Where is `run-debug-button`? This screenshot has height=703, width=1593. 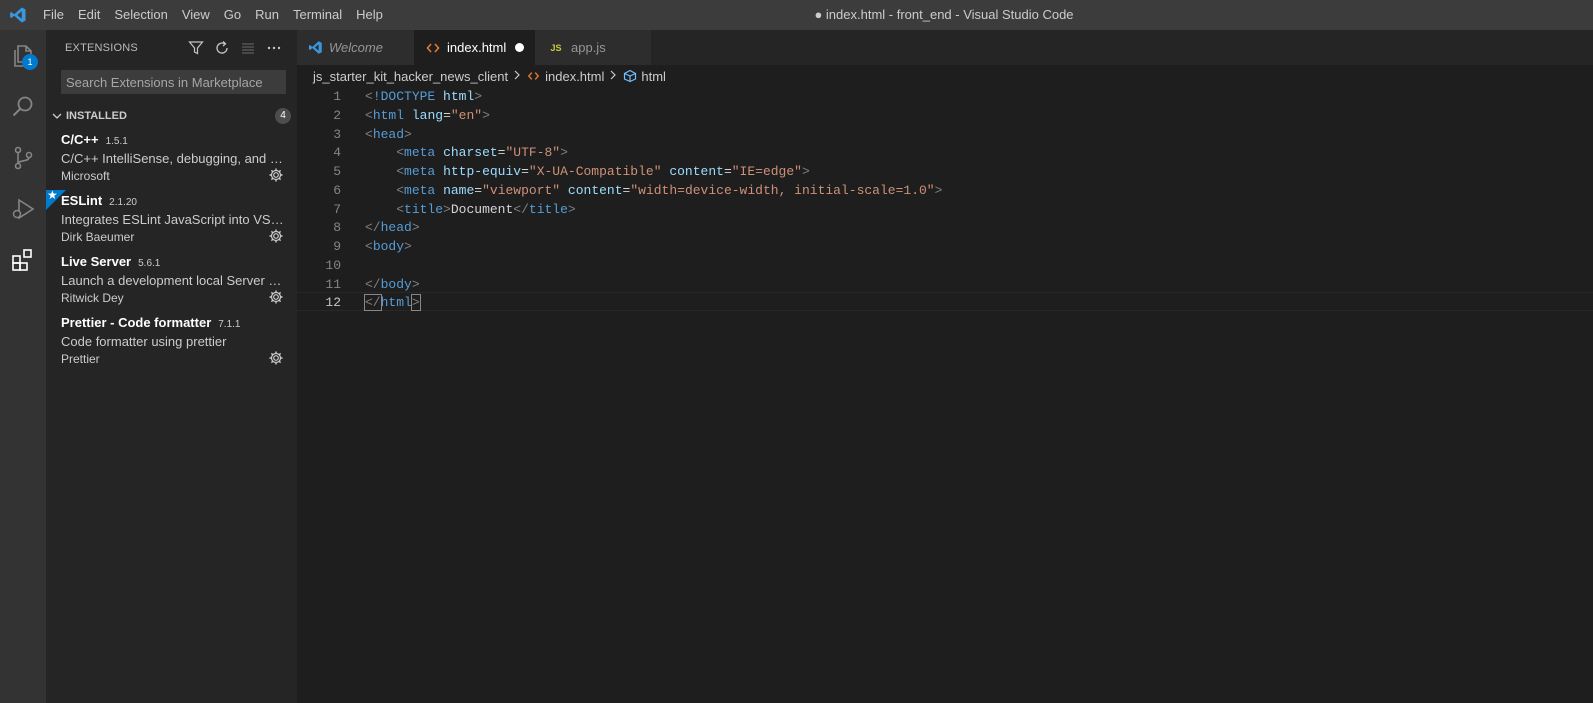
run-debug-button is located at coordinates (23, 208).